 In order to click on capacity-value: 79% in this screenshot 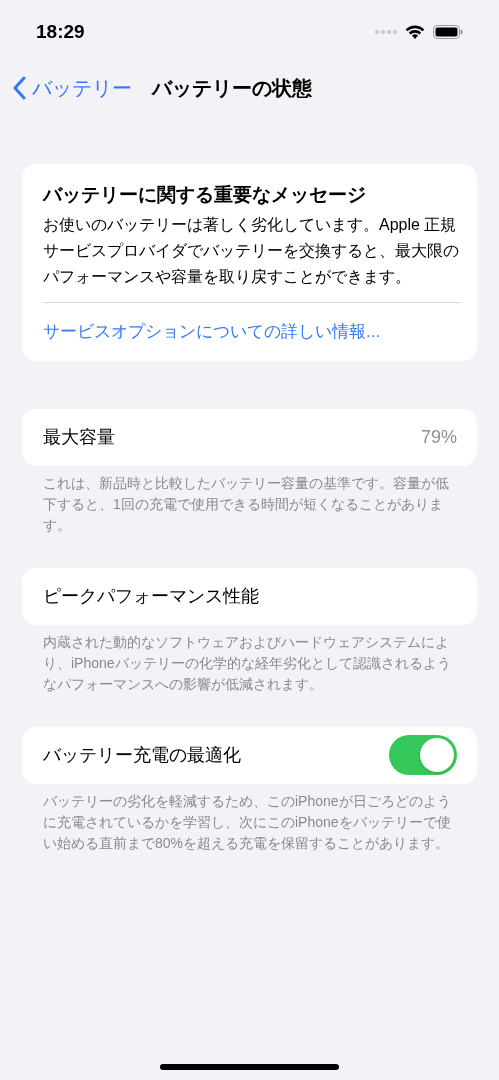, I will do `click(438, 437)`.